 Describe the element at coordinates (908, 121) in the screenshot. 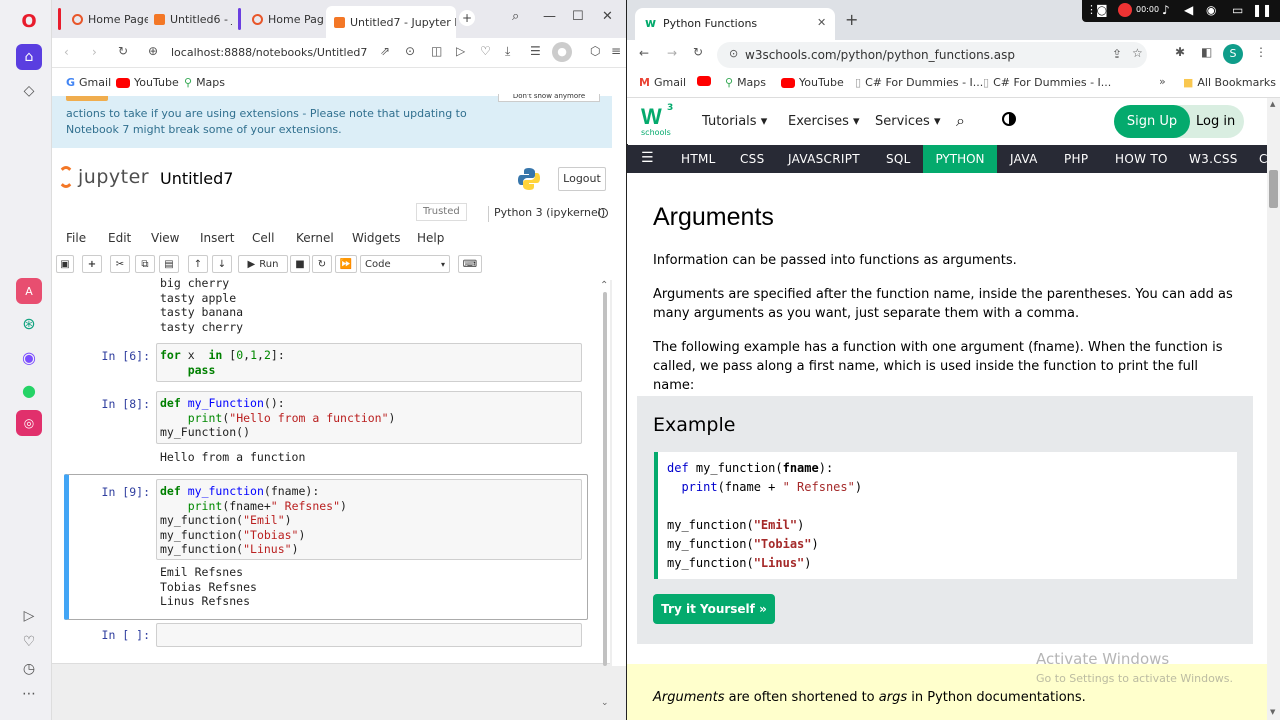

I see `nav-services: Services ▾` at that location.